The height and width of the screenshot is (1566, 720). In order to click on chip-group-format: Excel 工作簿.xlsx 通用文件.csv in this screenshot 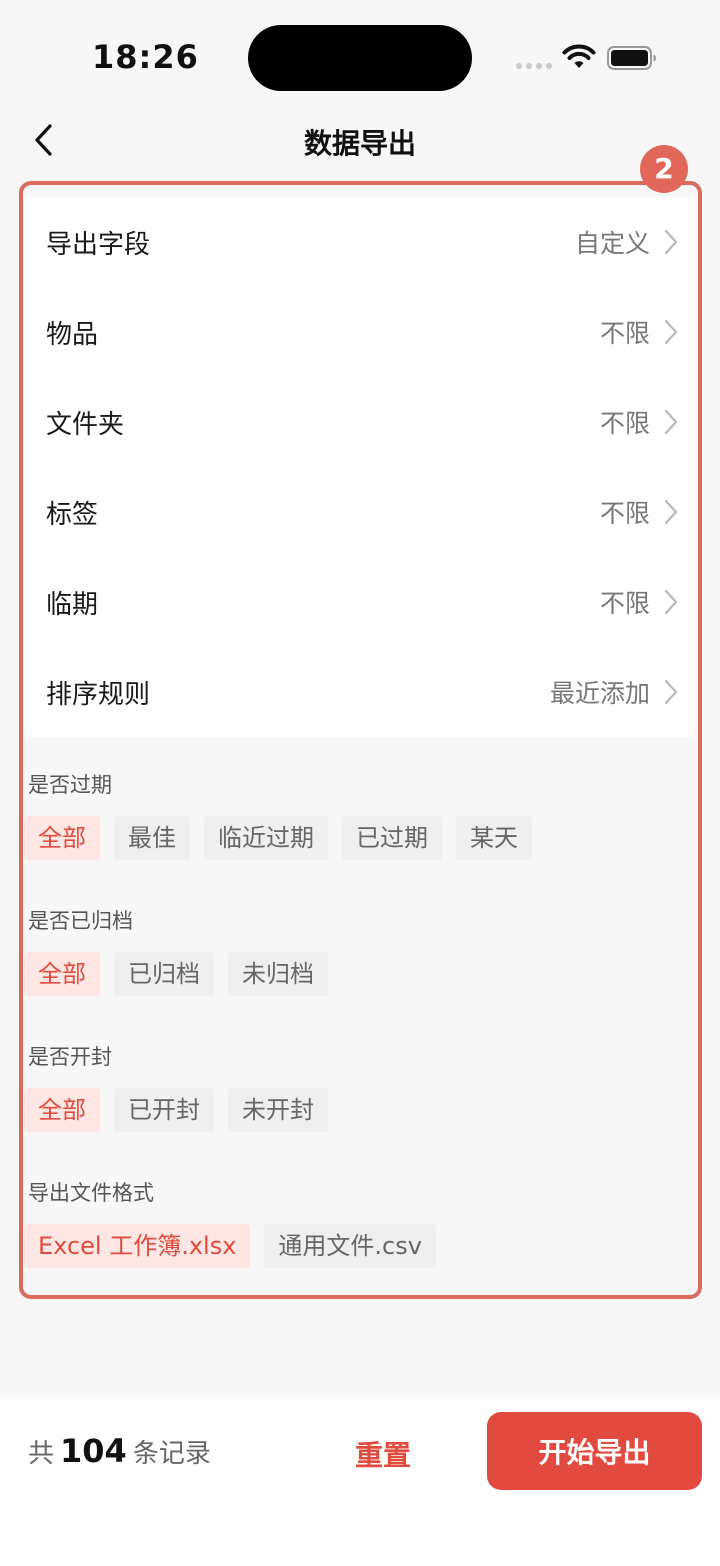, I will do `click(230, 1246)`.